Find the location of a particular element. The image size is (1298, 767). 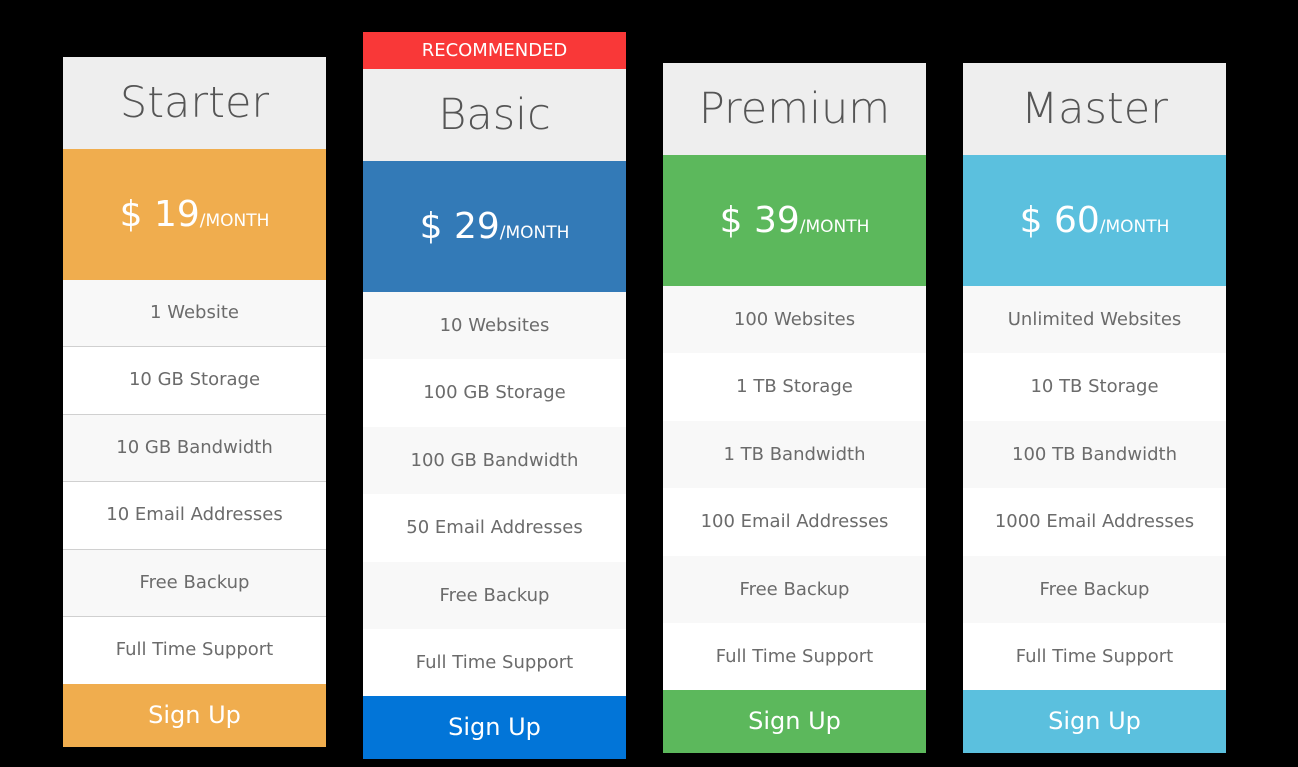

plan-price: $ 19/MONTH is located at coordinates (194, 214).